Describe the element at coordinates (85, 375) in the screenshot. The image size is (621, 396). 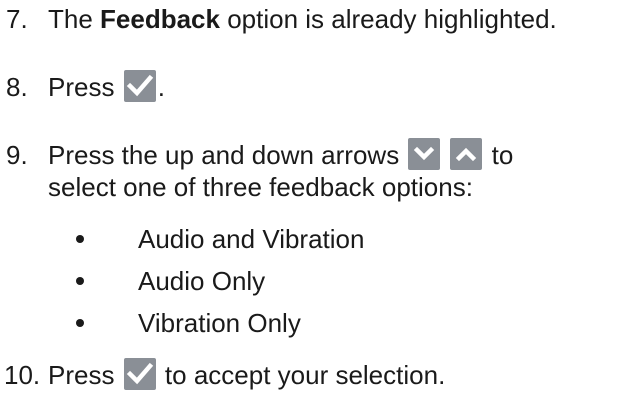
I see `step-text-before: Press` at that location.